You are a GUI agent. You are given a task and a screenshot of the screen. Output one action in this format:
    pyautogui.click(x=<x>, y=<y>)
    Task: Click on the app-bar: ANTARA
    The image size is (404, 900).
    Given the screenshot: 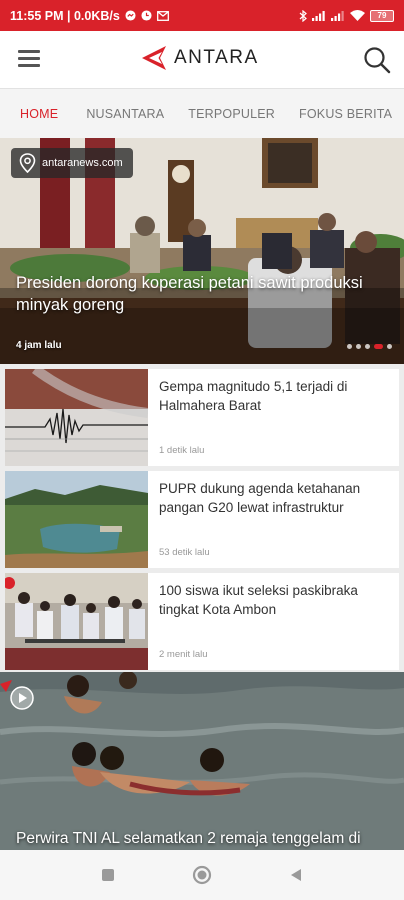 What is the action you would take?
    pyautogui.click(x=202, y=59)
    